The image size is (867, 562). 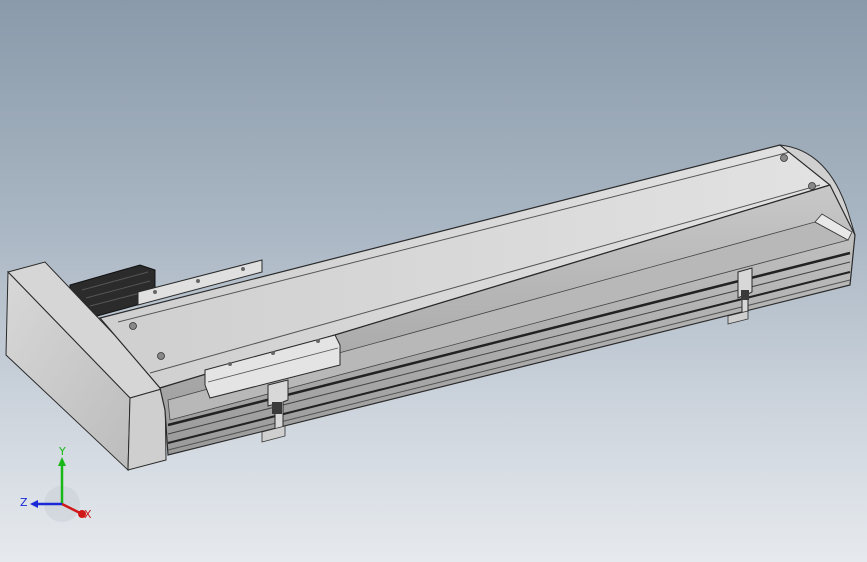 I want to click on axis-triad: Y X Z, so click(x=59, y=486).